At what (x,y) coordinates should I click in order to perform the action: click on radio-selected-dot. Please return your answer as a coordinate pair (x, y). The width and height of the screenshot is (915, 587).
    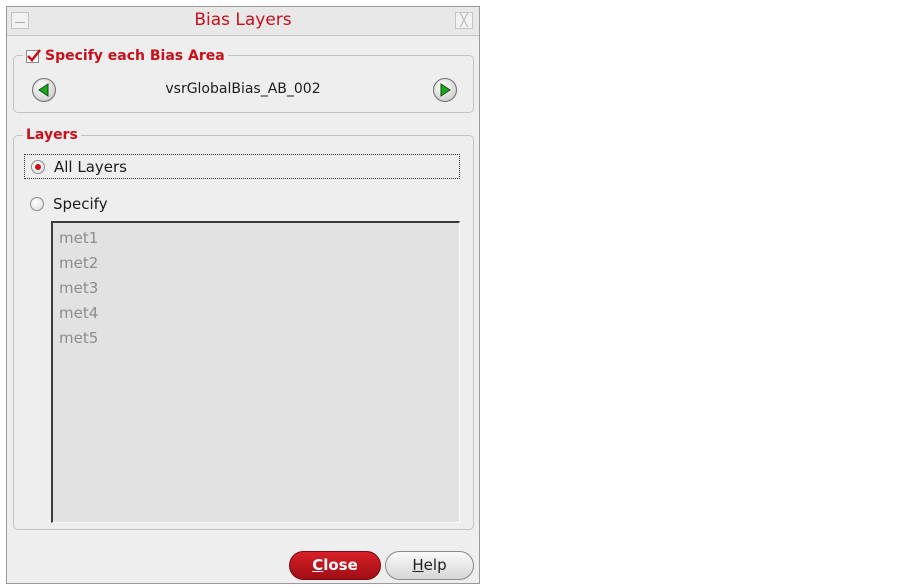
    Looking at the image, I should click on (38, 166).